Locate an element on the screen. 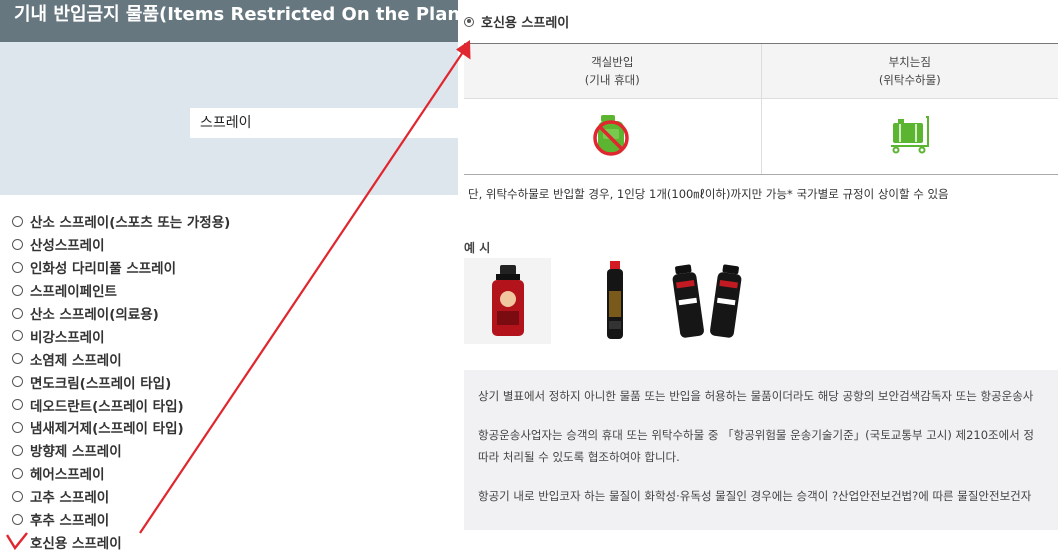  list-item-label: 고추 스프레이 is located at coordinates (70, 498).